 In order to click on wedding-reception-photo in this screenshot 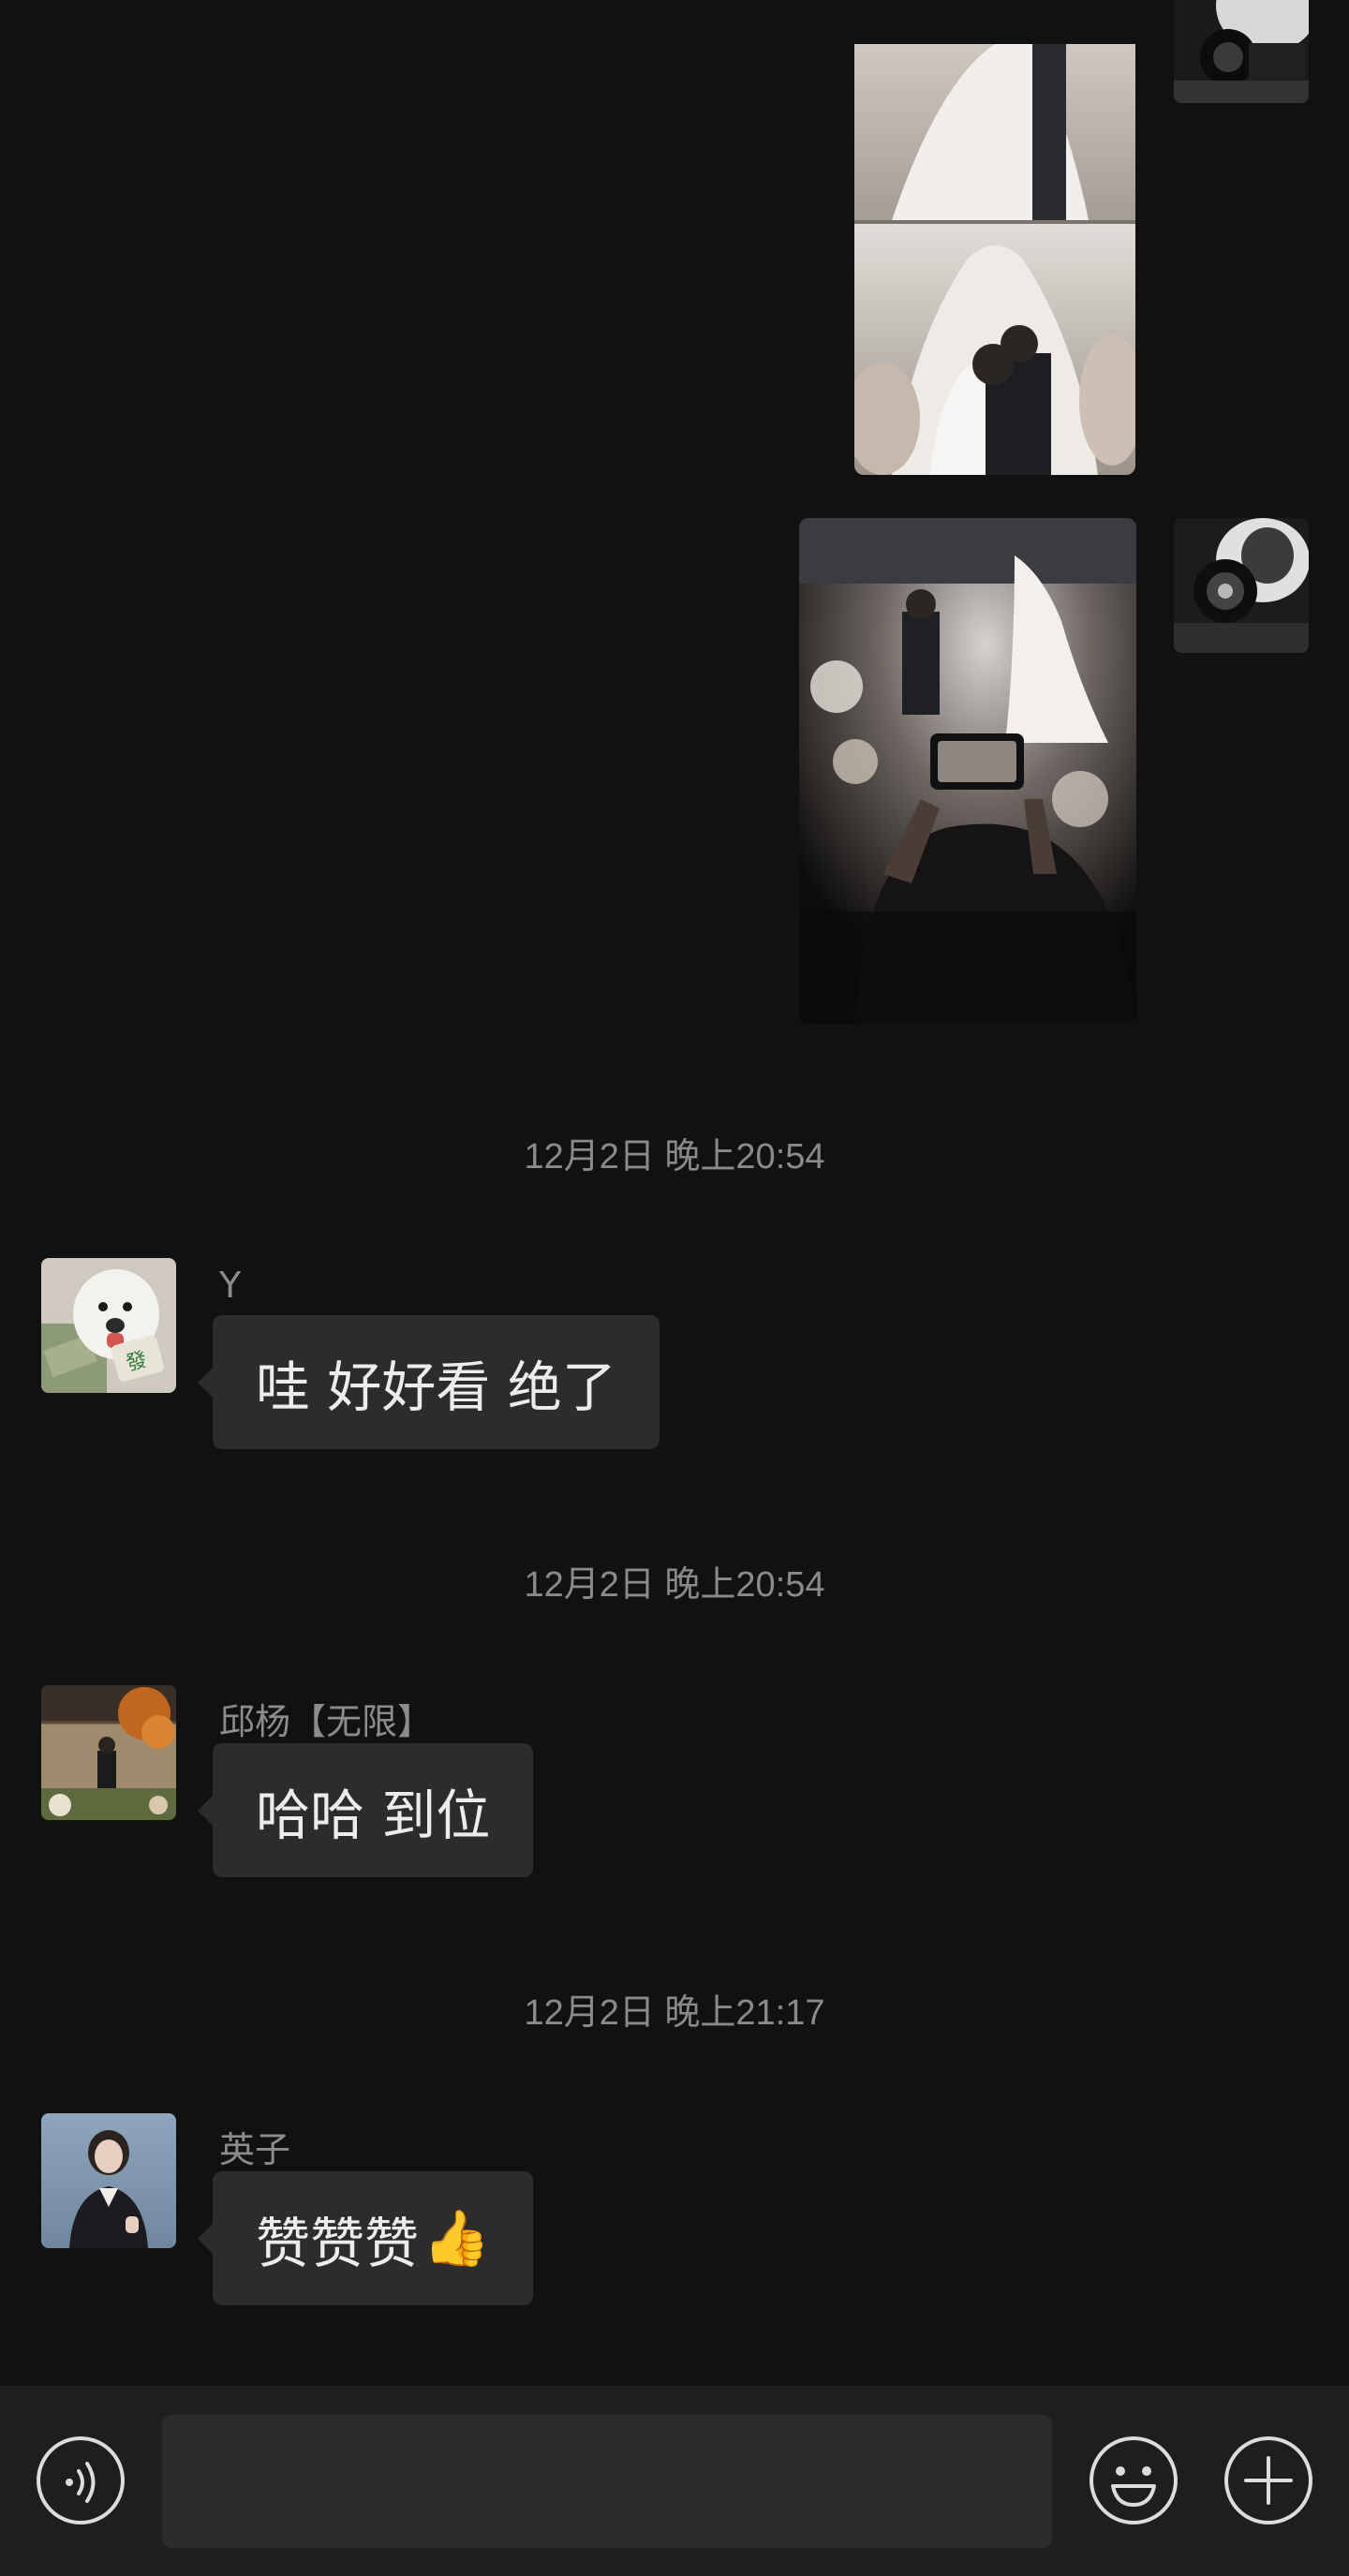, I will do `click(967, 771)`.